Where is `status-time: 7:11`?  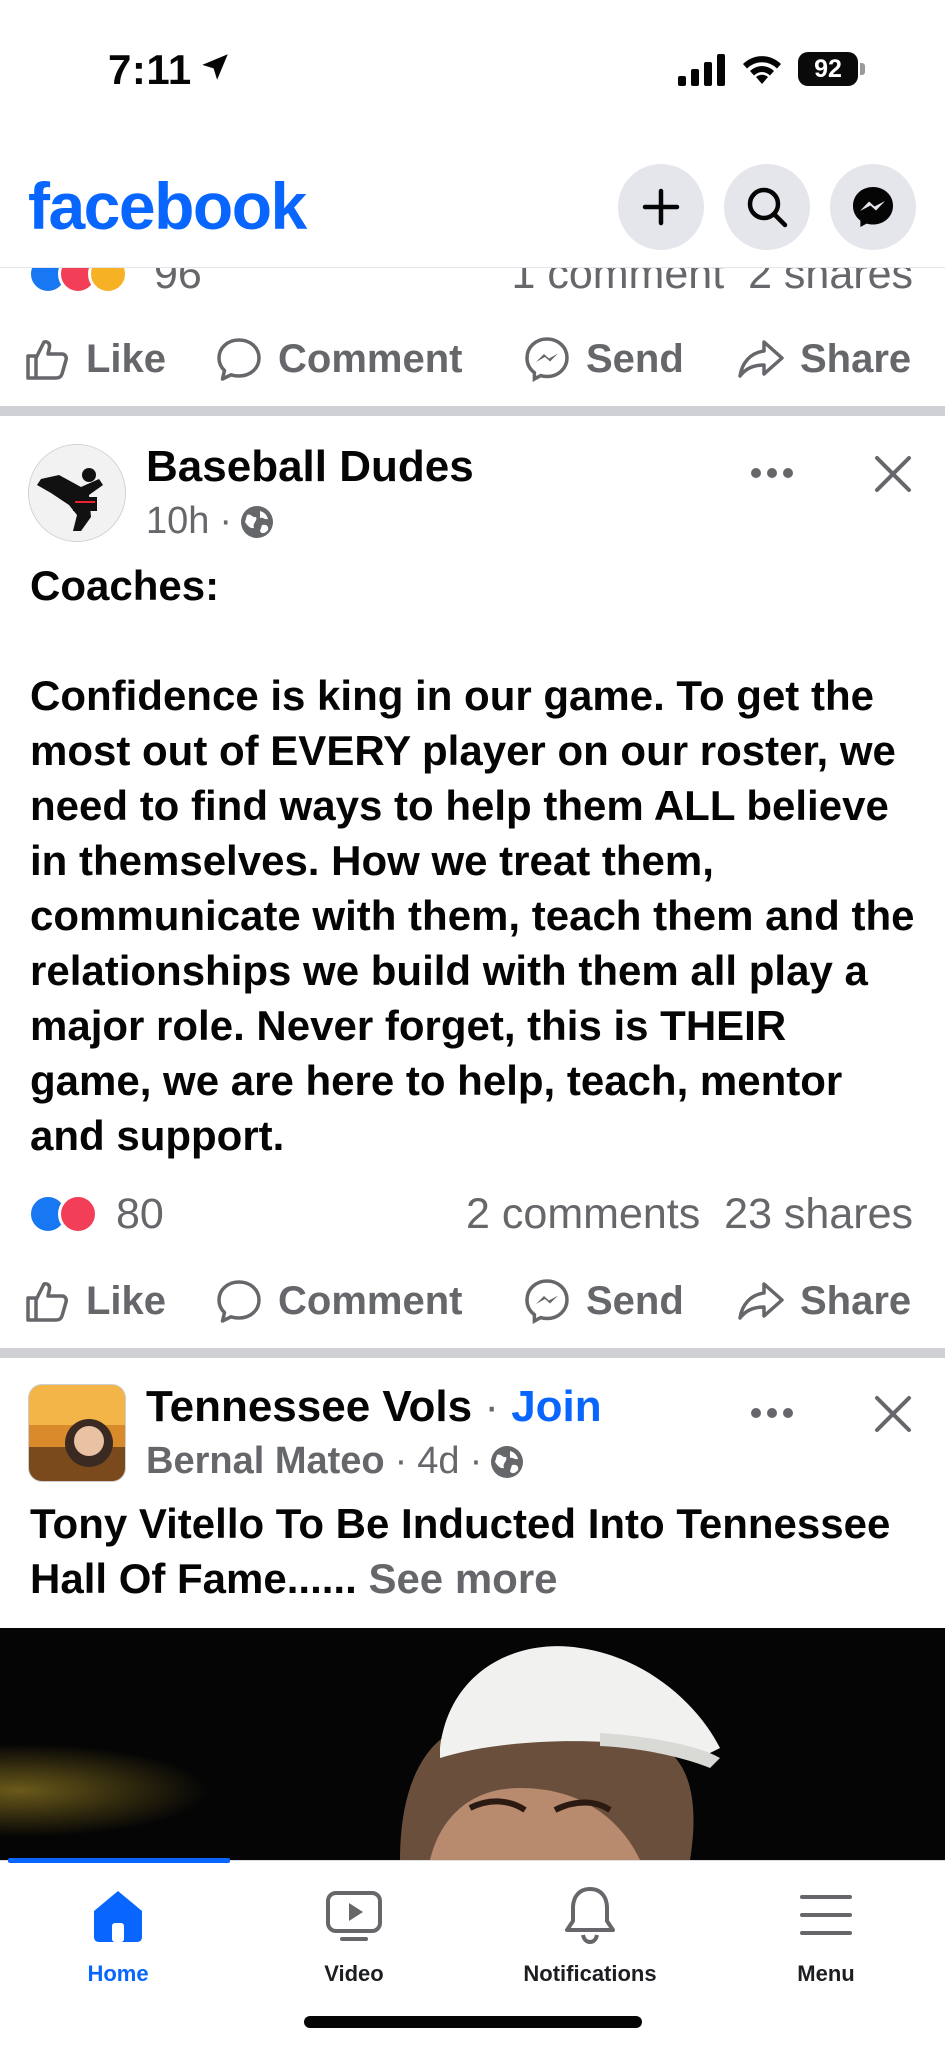 status-time: 7:11 is located at coordinates (150, 69).